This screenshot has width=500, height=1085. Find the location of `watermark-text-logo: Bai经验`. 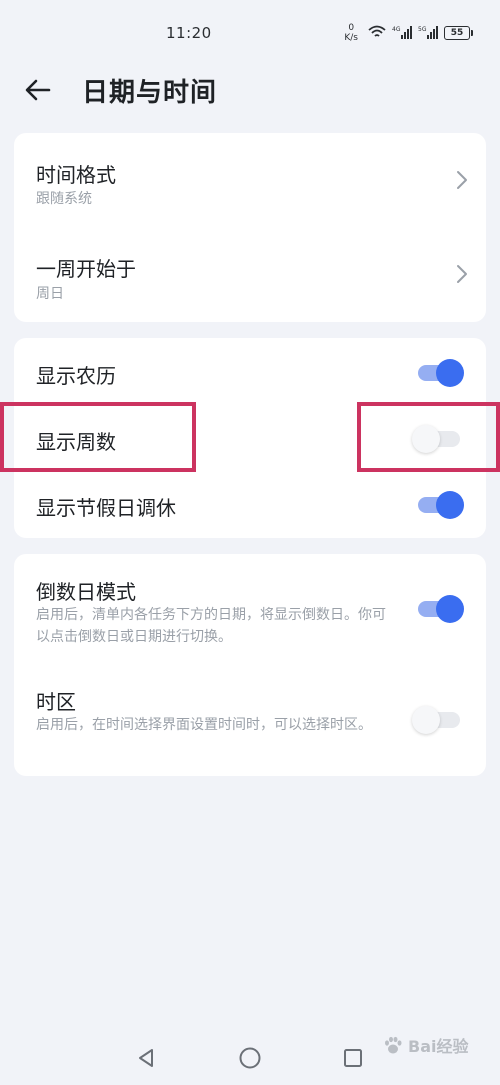

watermark-text-logo: Bai经验 is located at coordinates (438, 1046).